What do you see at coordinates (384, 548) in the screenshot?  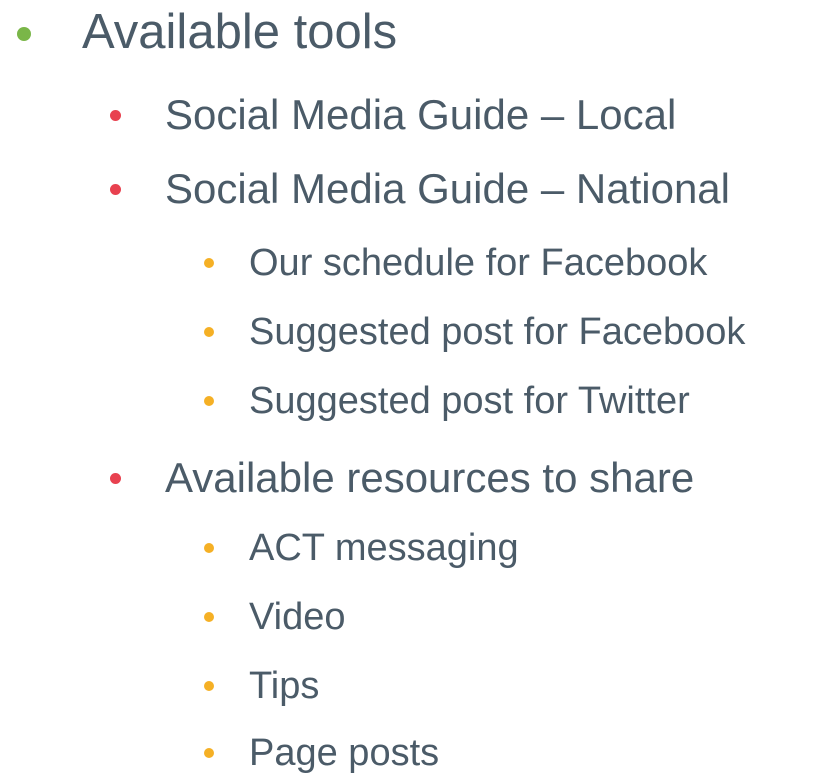 I see `bullet-text: ACT messaging` at bounding box center [384, 548].